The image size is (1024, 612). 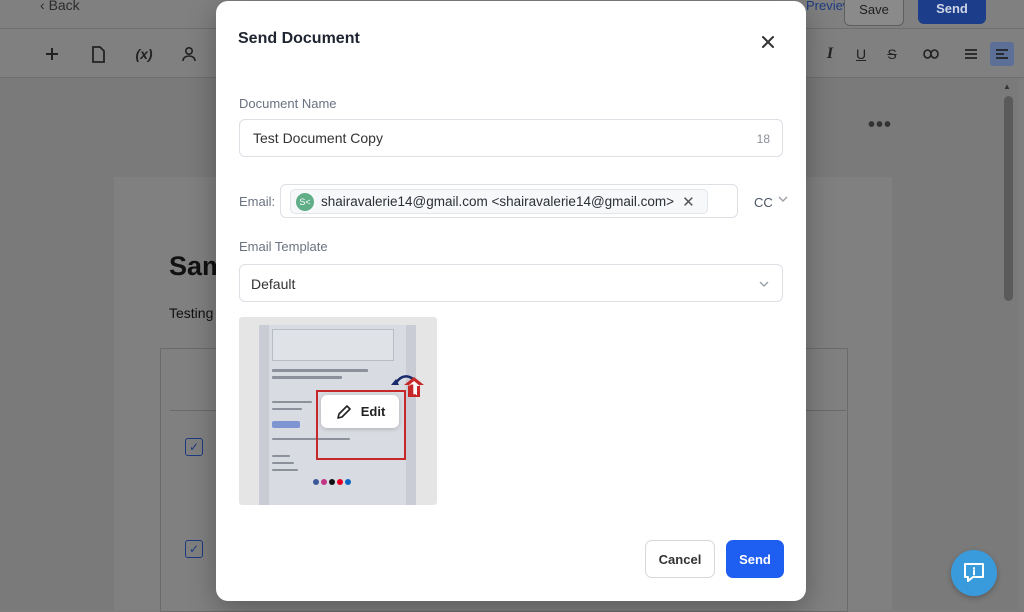 What do you see at coordinates (755, 559) in the screenshot?
I see `send-button: Send` at bounding box center [755, 559].